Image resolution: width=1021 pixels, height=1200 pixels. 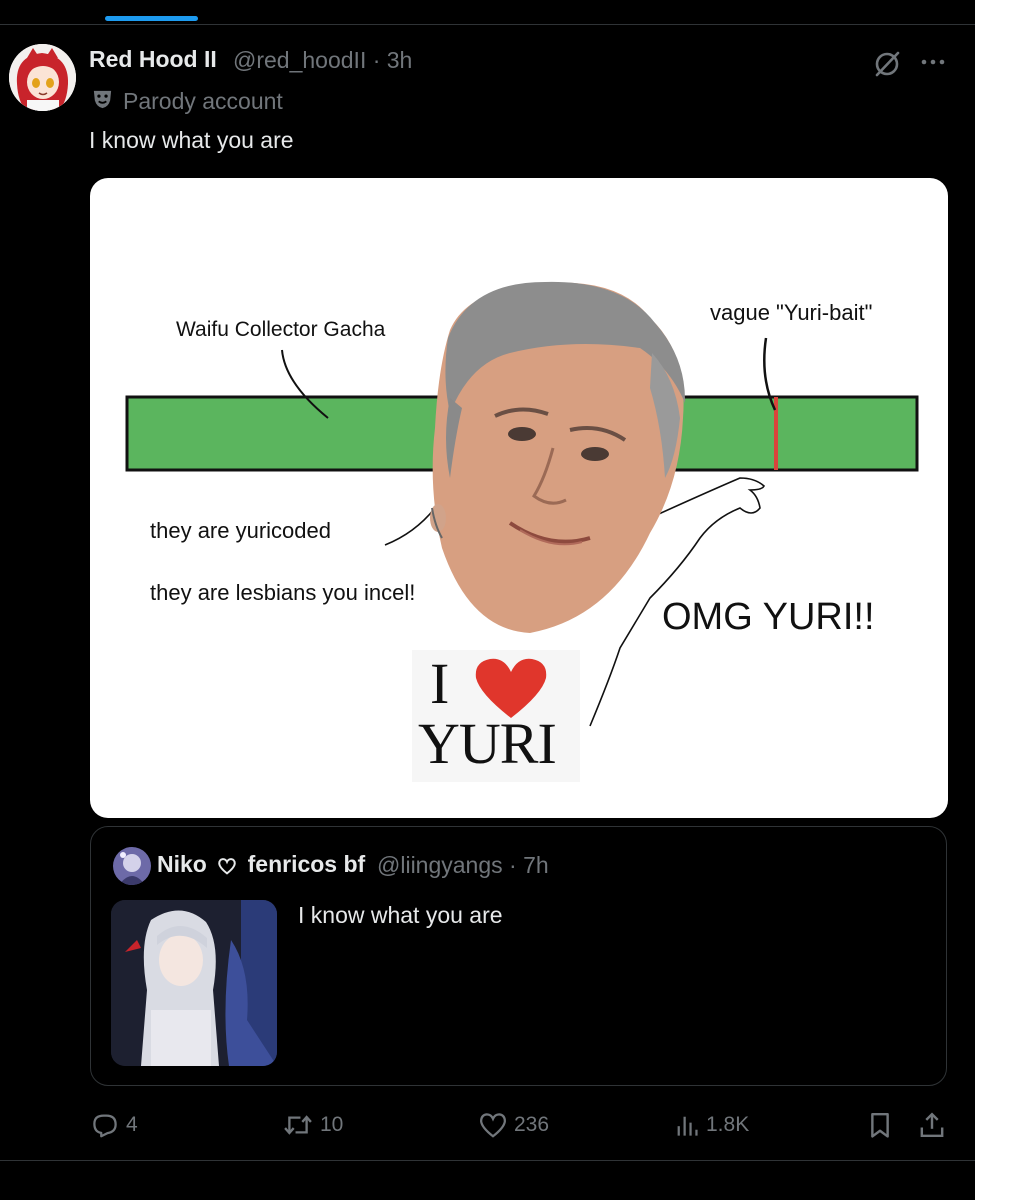 I want to click on meme-label-lesbians: they are lesbians you incel!, so click(x=283, y=592).